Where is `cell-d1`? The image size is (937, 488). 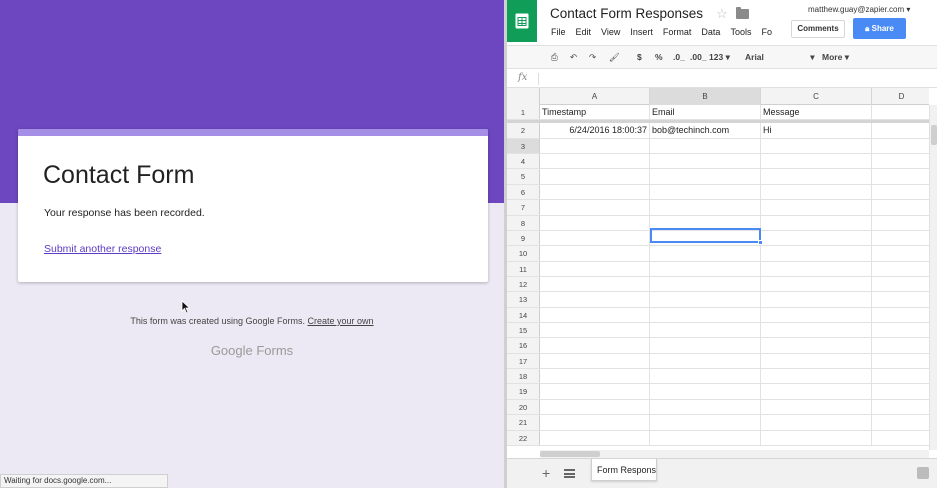
cell-d1 is located at coordinates (900, 112).